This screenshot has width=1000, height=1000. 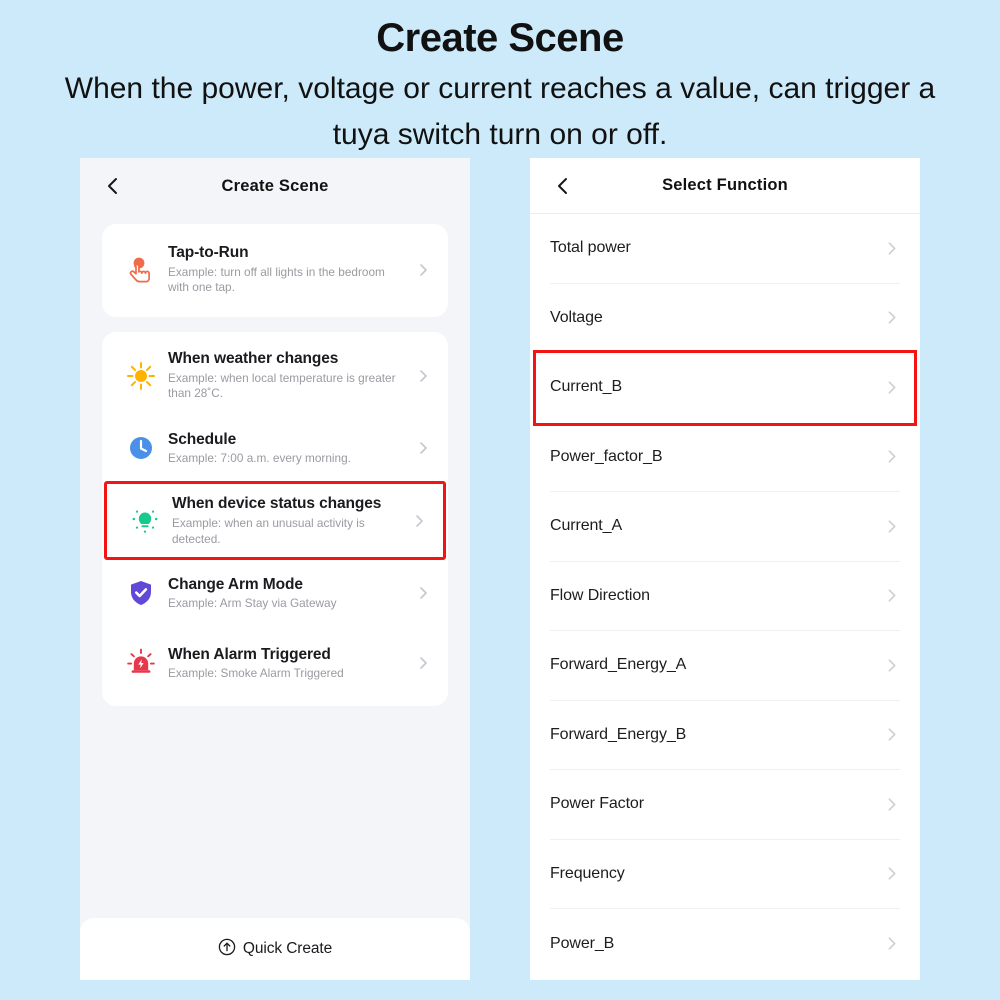 What do you see at coordinates (586, 526) in the screenshot?
I see `function-label: Current_A` at bounding box center [586, 526].